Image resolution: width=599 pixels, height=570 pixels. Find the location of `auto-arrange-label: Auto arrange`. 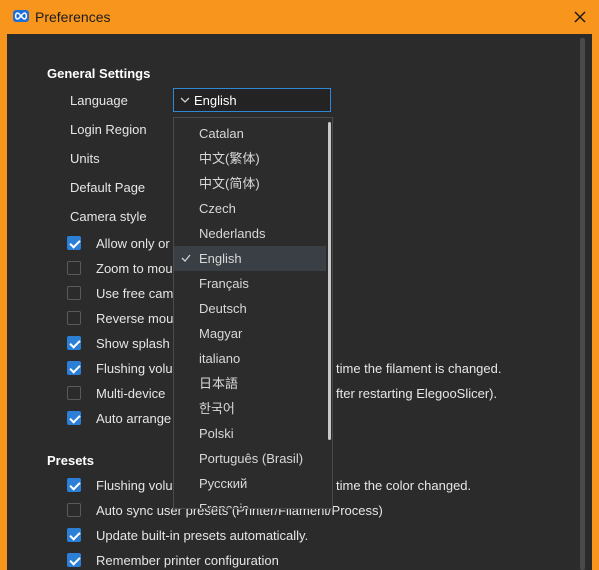

auto-arrange-label: Auto arrange is located at coordinates (134, 418).